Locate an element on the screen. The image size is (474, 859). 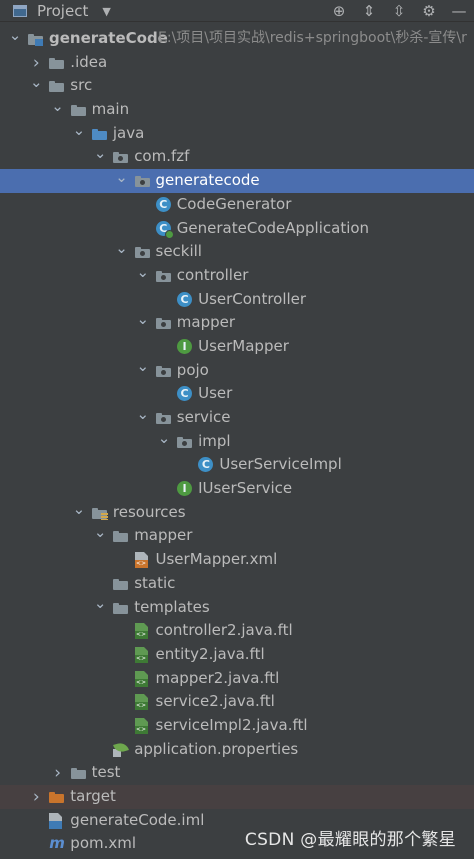
tree-item-label: mapper is located at coordinates (163, 535).